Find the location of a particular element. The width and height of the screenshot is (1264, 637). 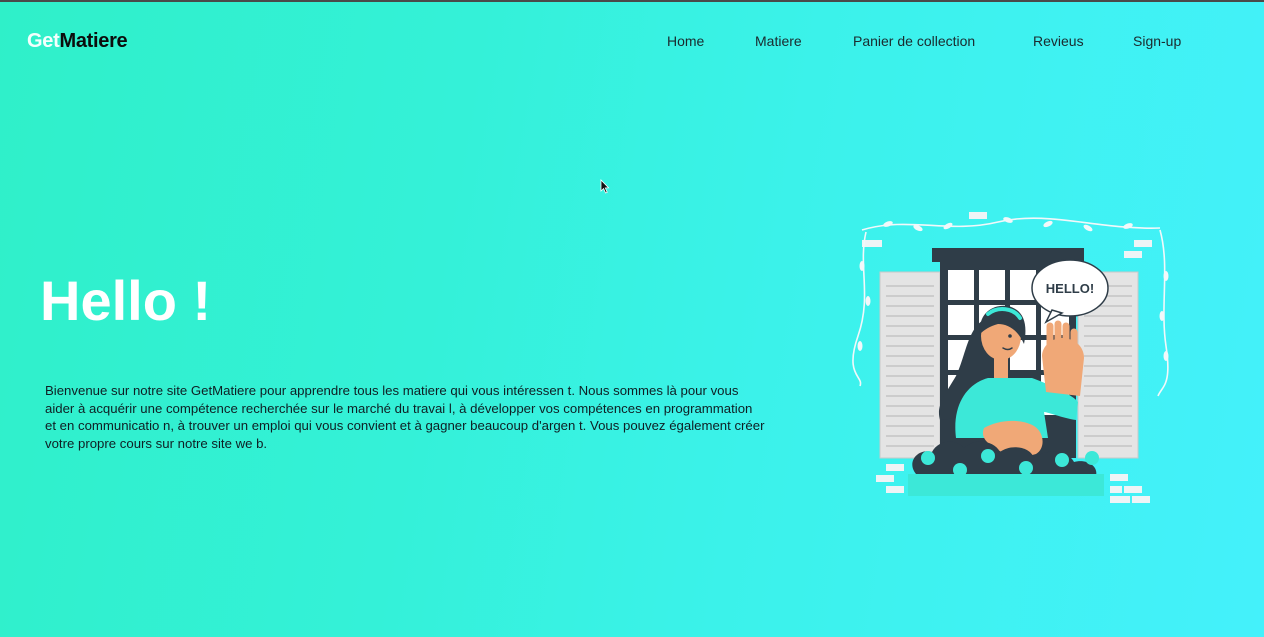

nav-home-link: Home is located at coordinates (685, 41).